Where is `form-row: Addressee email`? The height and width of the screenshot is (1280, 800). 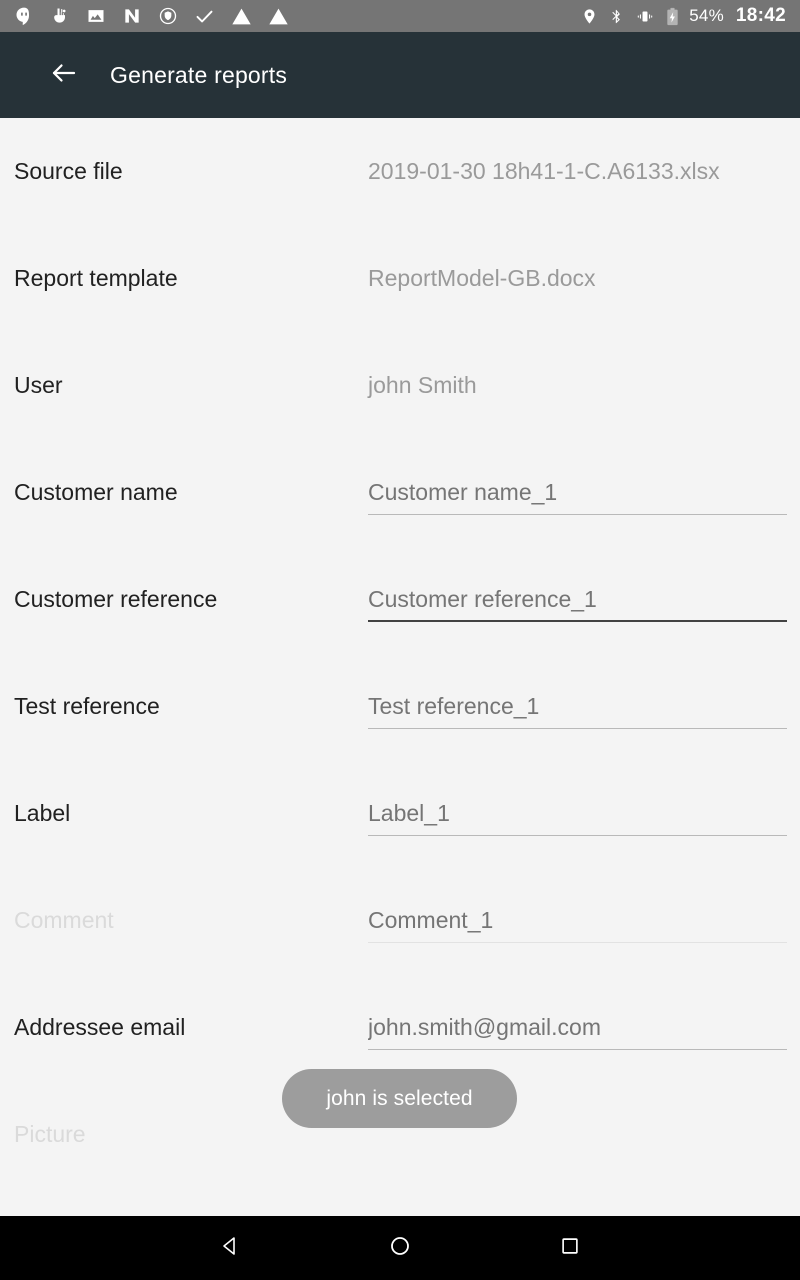 form-row: Addressee email is located at coordinates (400, 1027).